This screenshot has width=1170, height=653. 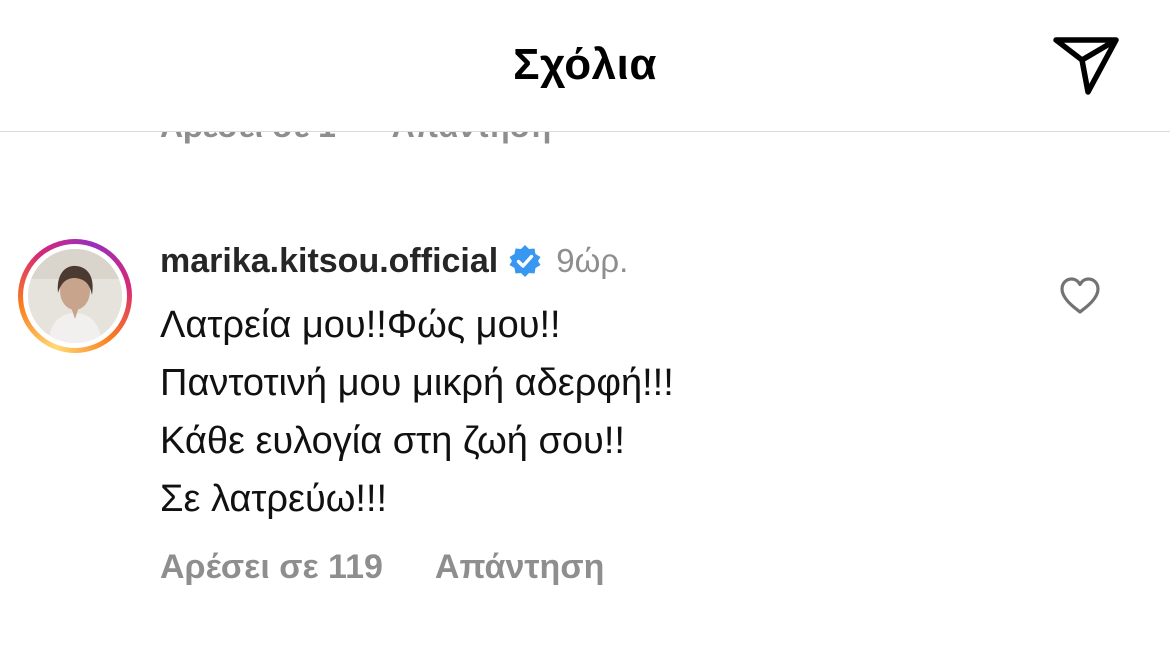 I want to click on likes-count: Αρέσει σε 119, so click(x=271, y=567).